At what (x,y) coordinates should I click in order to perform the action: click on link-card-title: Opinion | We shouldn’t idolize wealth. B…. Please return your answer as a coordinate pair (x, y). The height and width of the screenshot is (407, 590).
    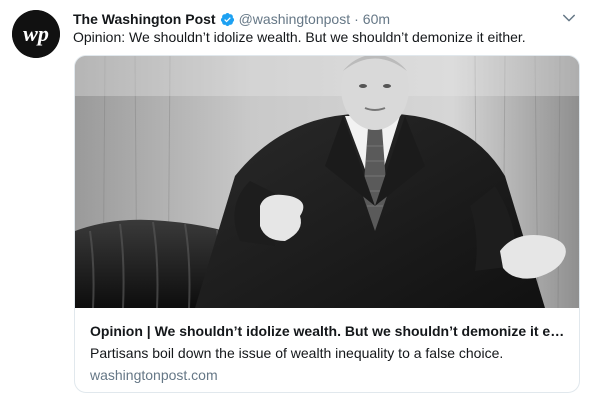
    Looking at the image, I should click on (330, 331).